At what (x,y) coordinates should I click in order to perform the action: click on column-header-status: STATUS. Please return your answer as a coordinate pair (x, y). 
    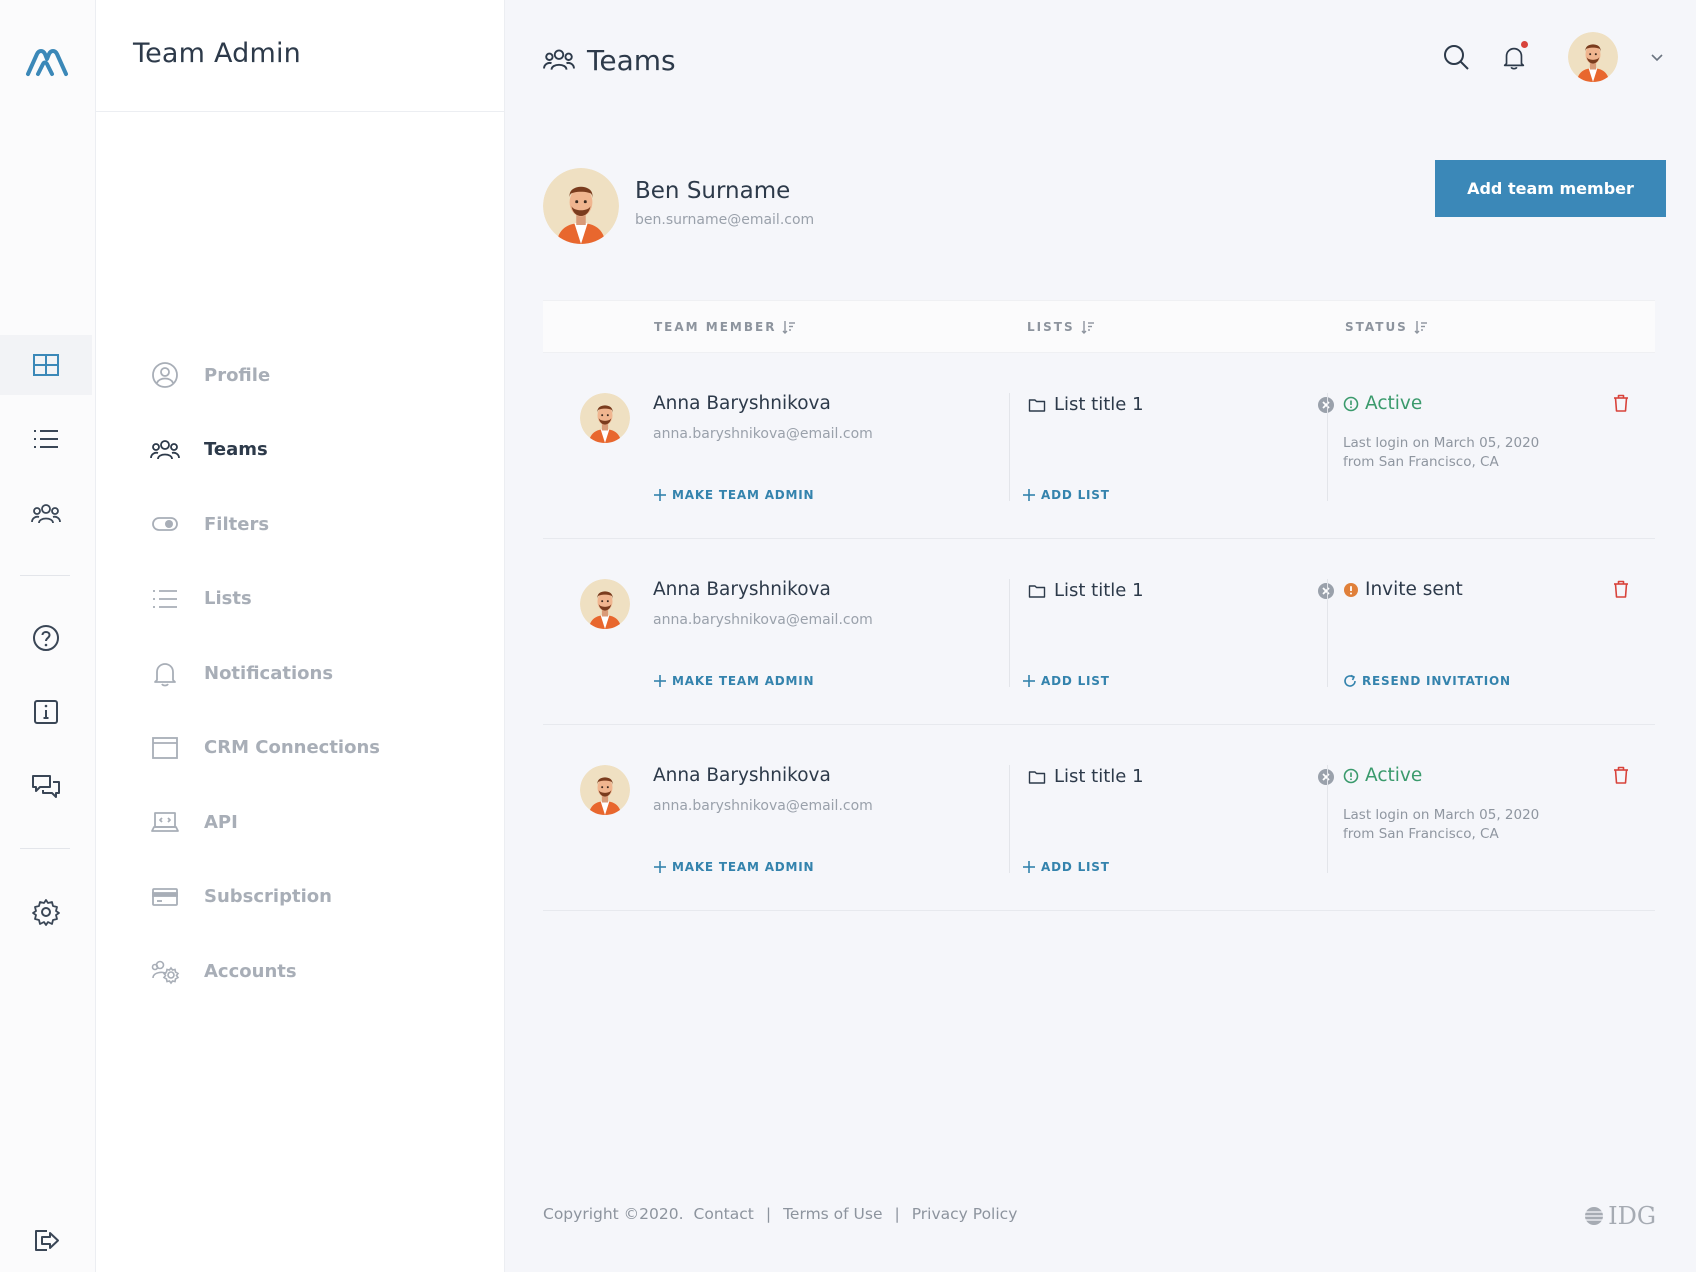
    Looking at the image, I should click on (1386, 327).